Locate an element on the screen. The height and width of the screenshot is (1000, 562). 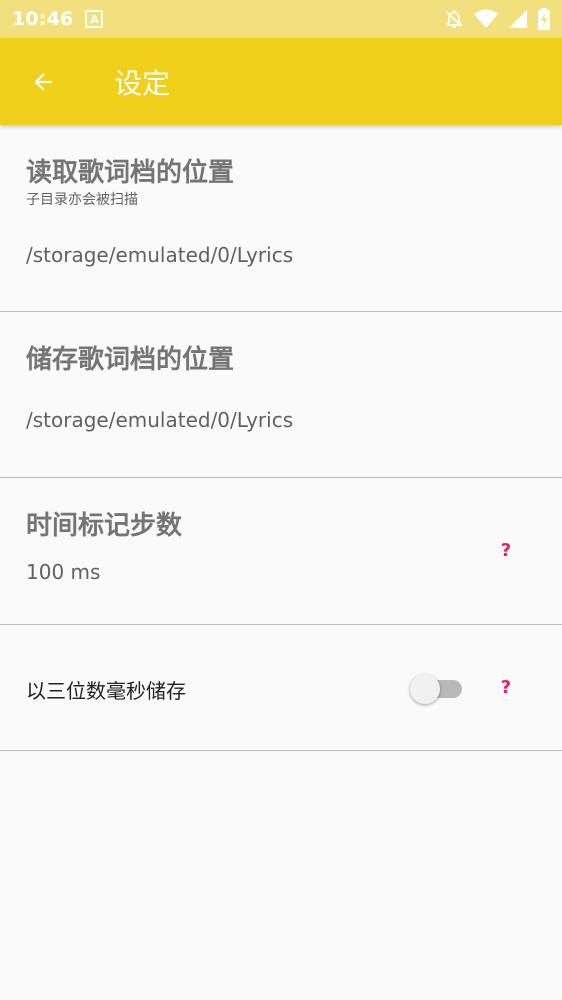
setting-three-digit-ms: 以三位数毫秒储存 ? is located at coordinates (281, 688).